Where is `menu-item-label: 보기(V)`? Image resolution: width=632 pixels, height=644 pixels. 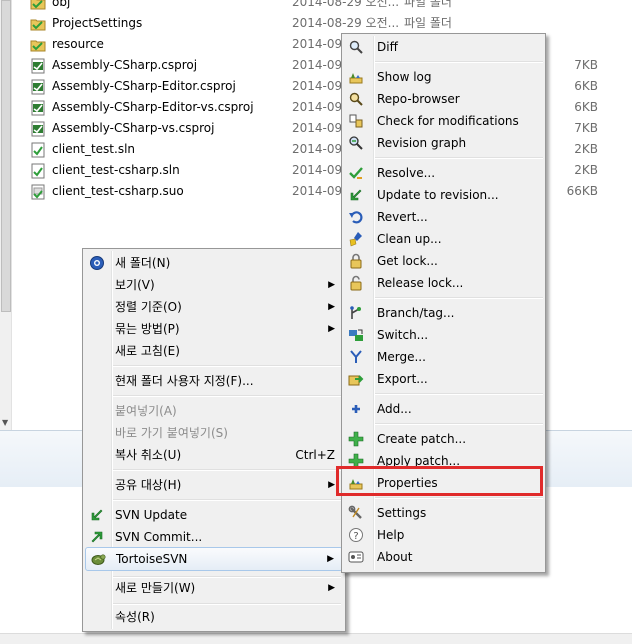 menu-item-label: 보기(V) is located at coordinates (135, 285).